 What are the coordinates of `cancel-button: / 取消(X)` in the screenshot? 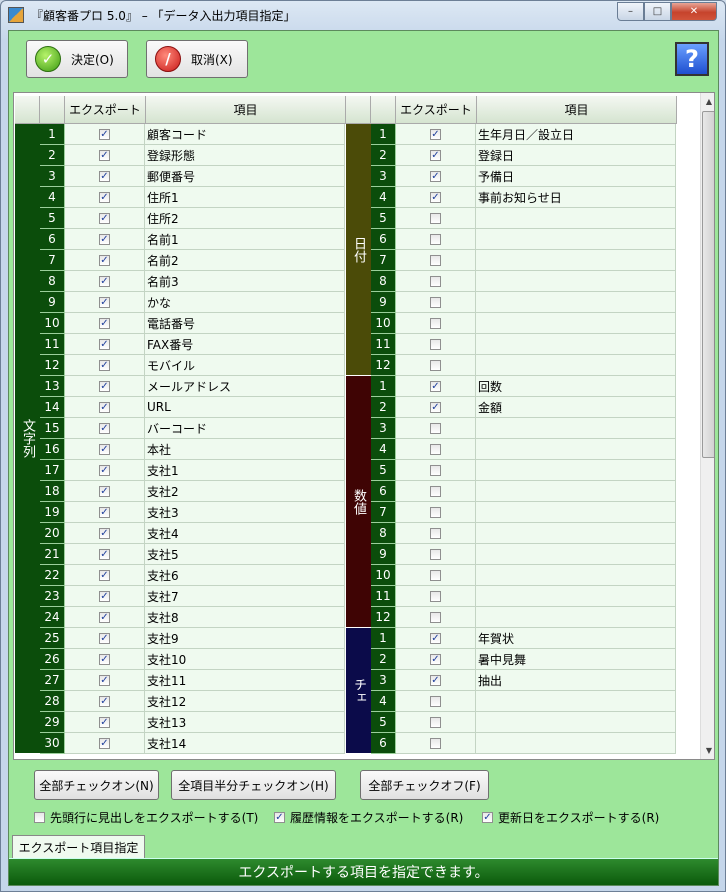 It's located at (197, 59).